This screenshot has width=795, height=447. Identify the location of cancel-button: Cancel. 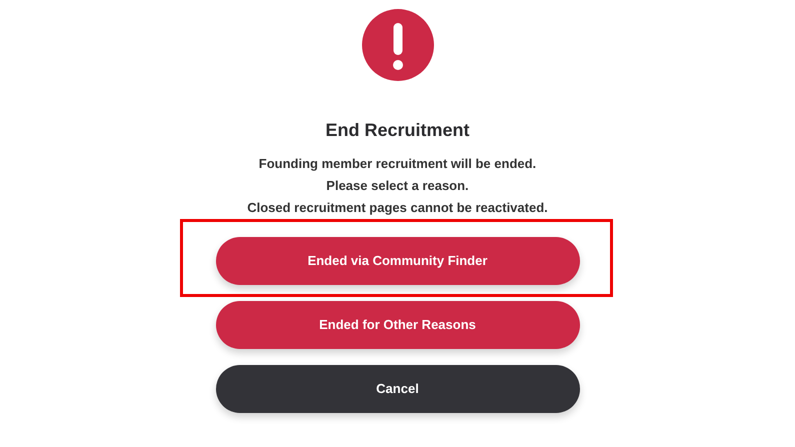
(398, 389).